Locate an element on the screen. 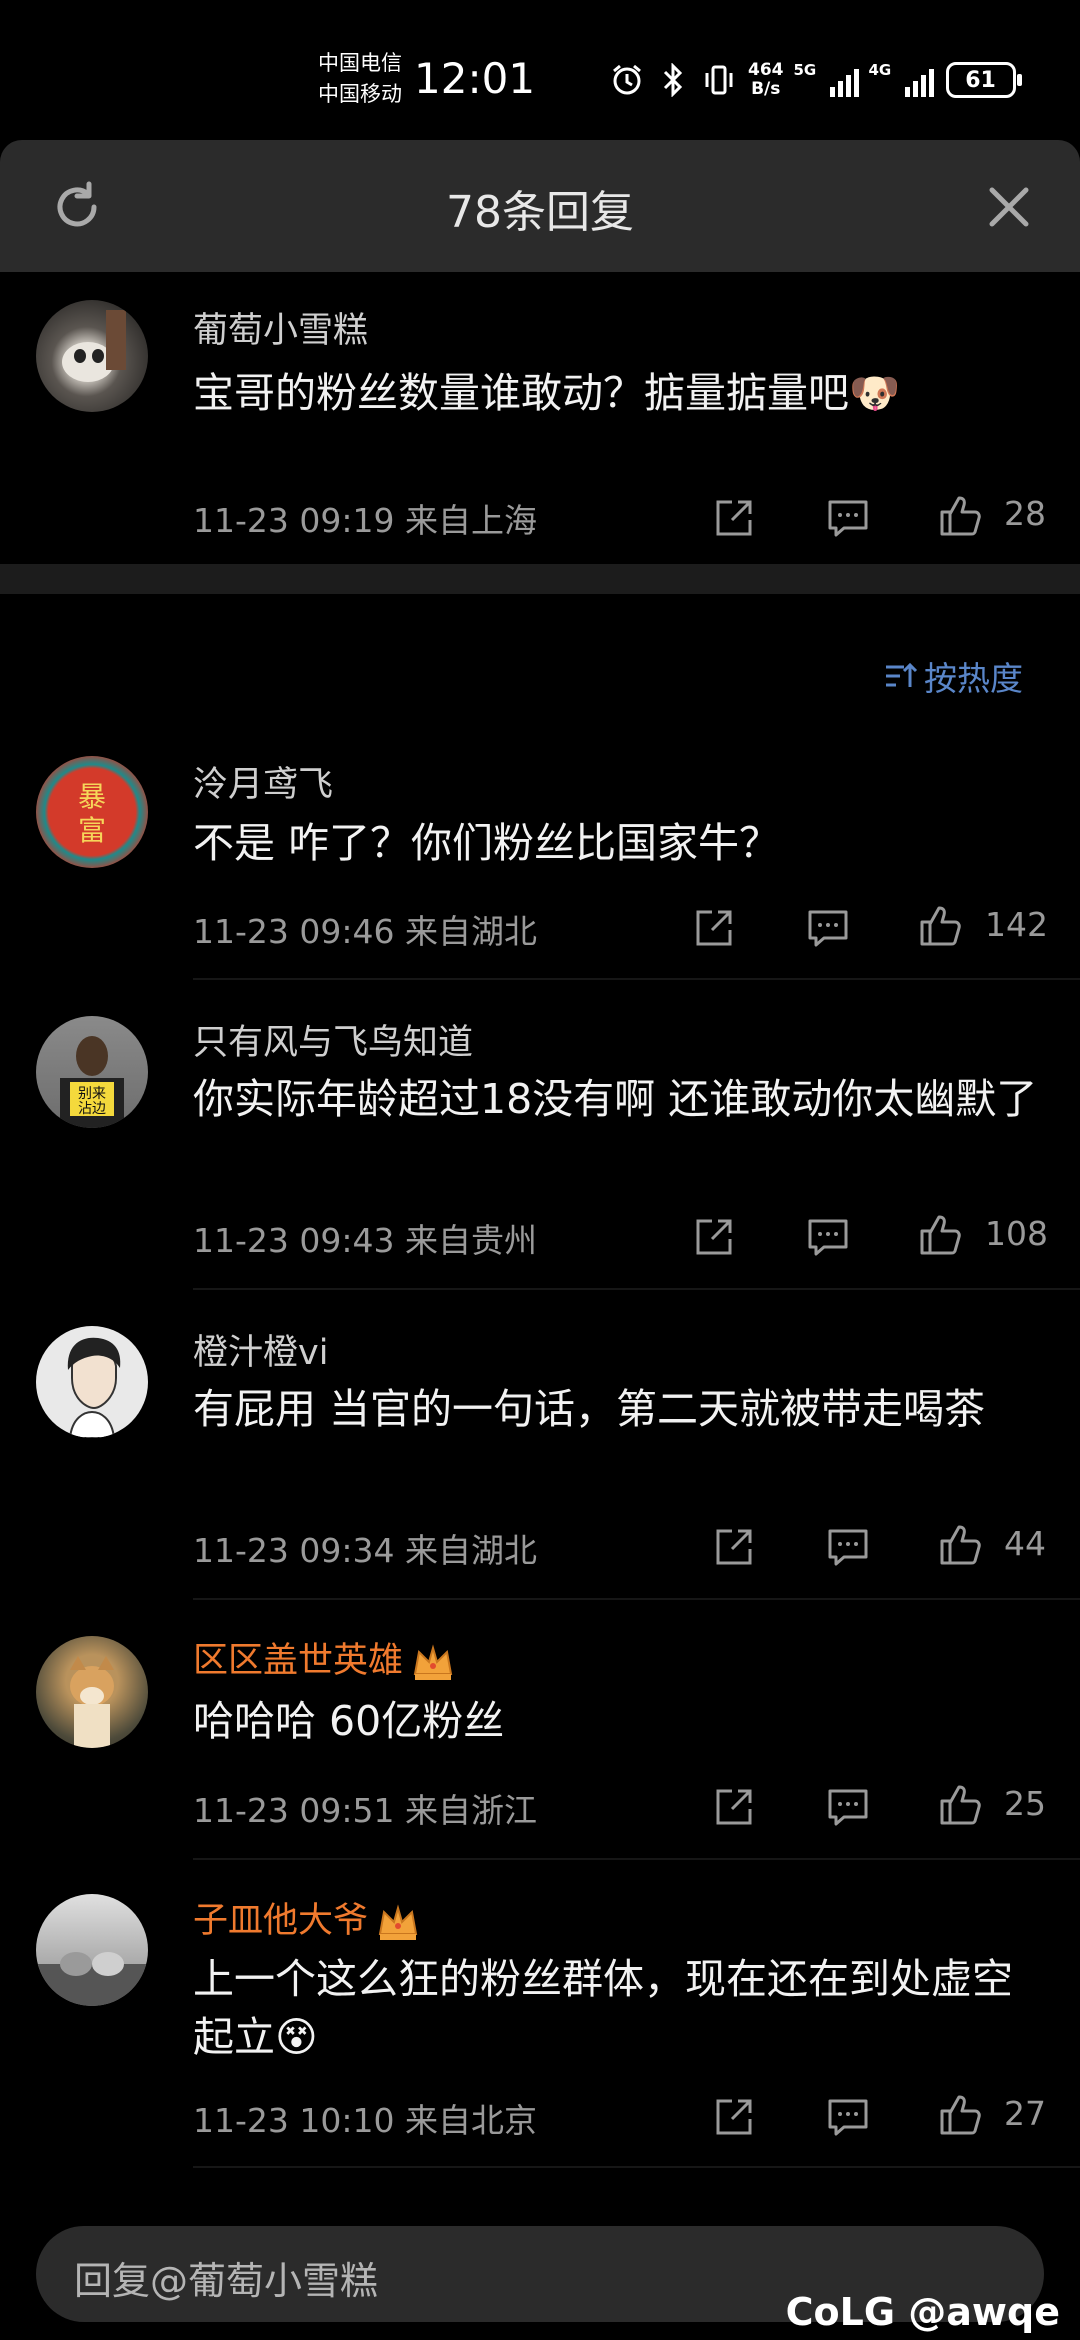  comment-author: 区区盖世英雄 is located at coordinates (324, 1657).